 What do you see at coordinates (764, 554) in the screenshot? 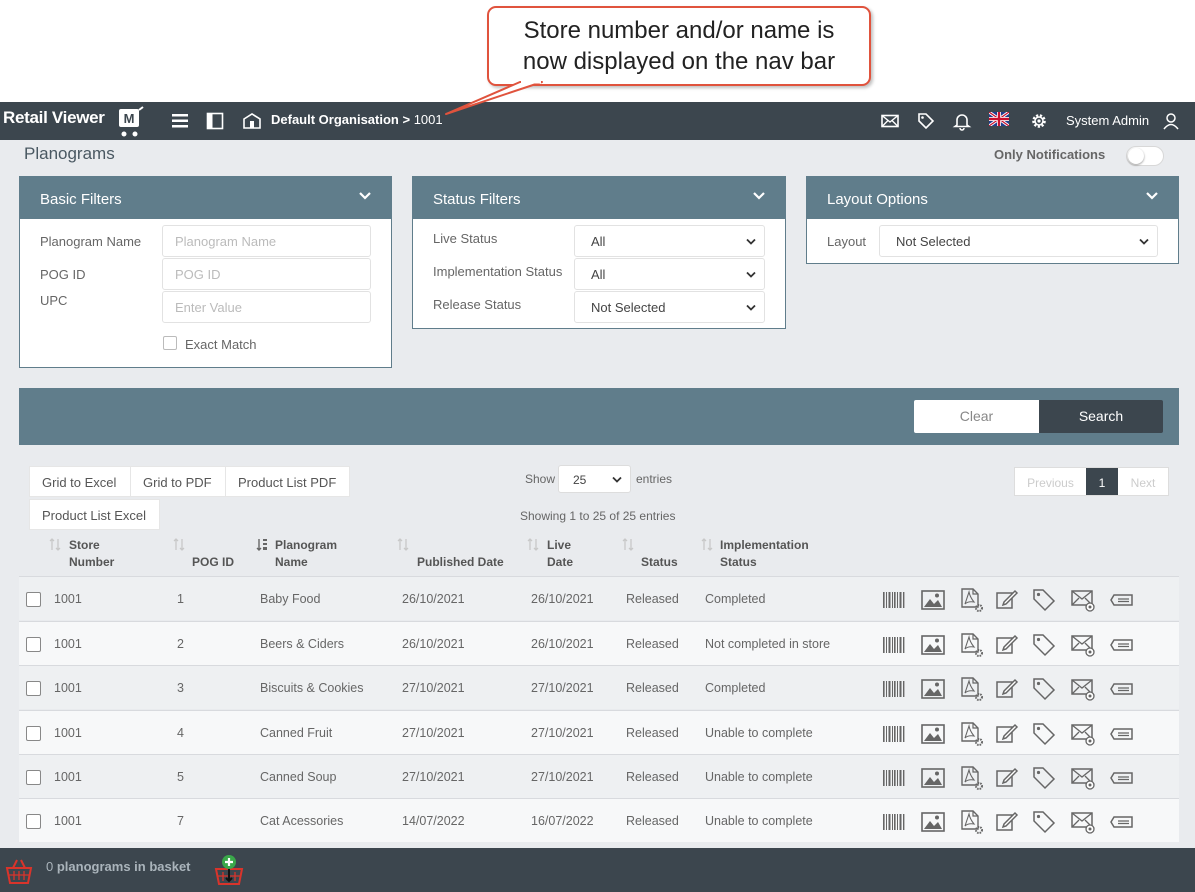
I see `header-implementation-status: Implementation Status` at bounding box center [764, 554].